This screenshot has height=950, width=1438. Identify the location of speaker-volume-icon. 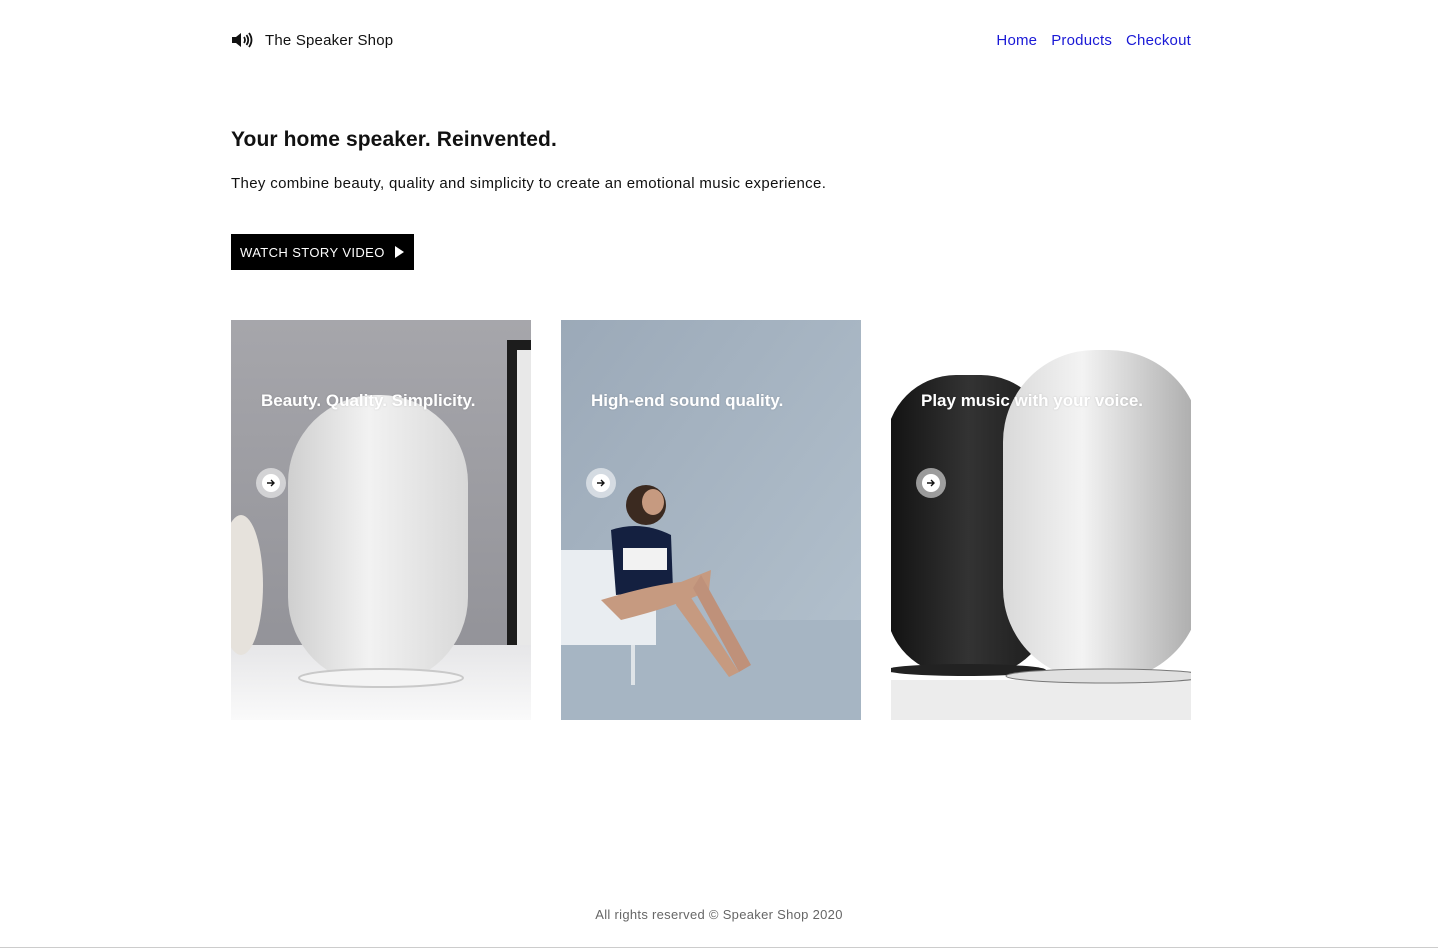
(242, 40).